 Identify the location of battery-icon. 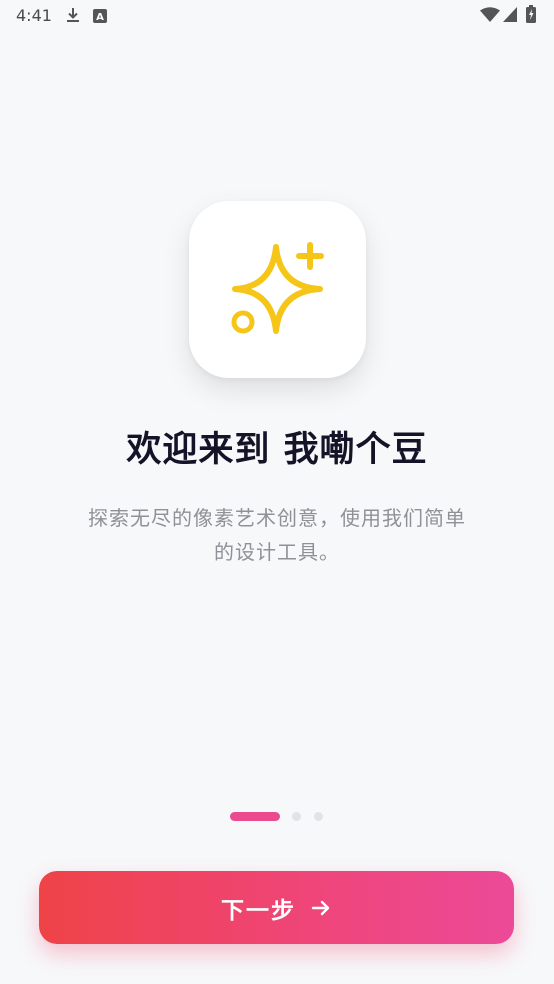
(531, 16).